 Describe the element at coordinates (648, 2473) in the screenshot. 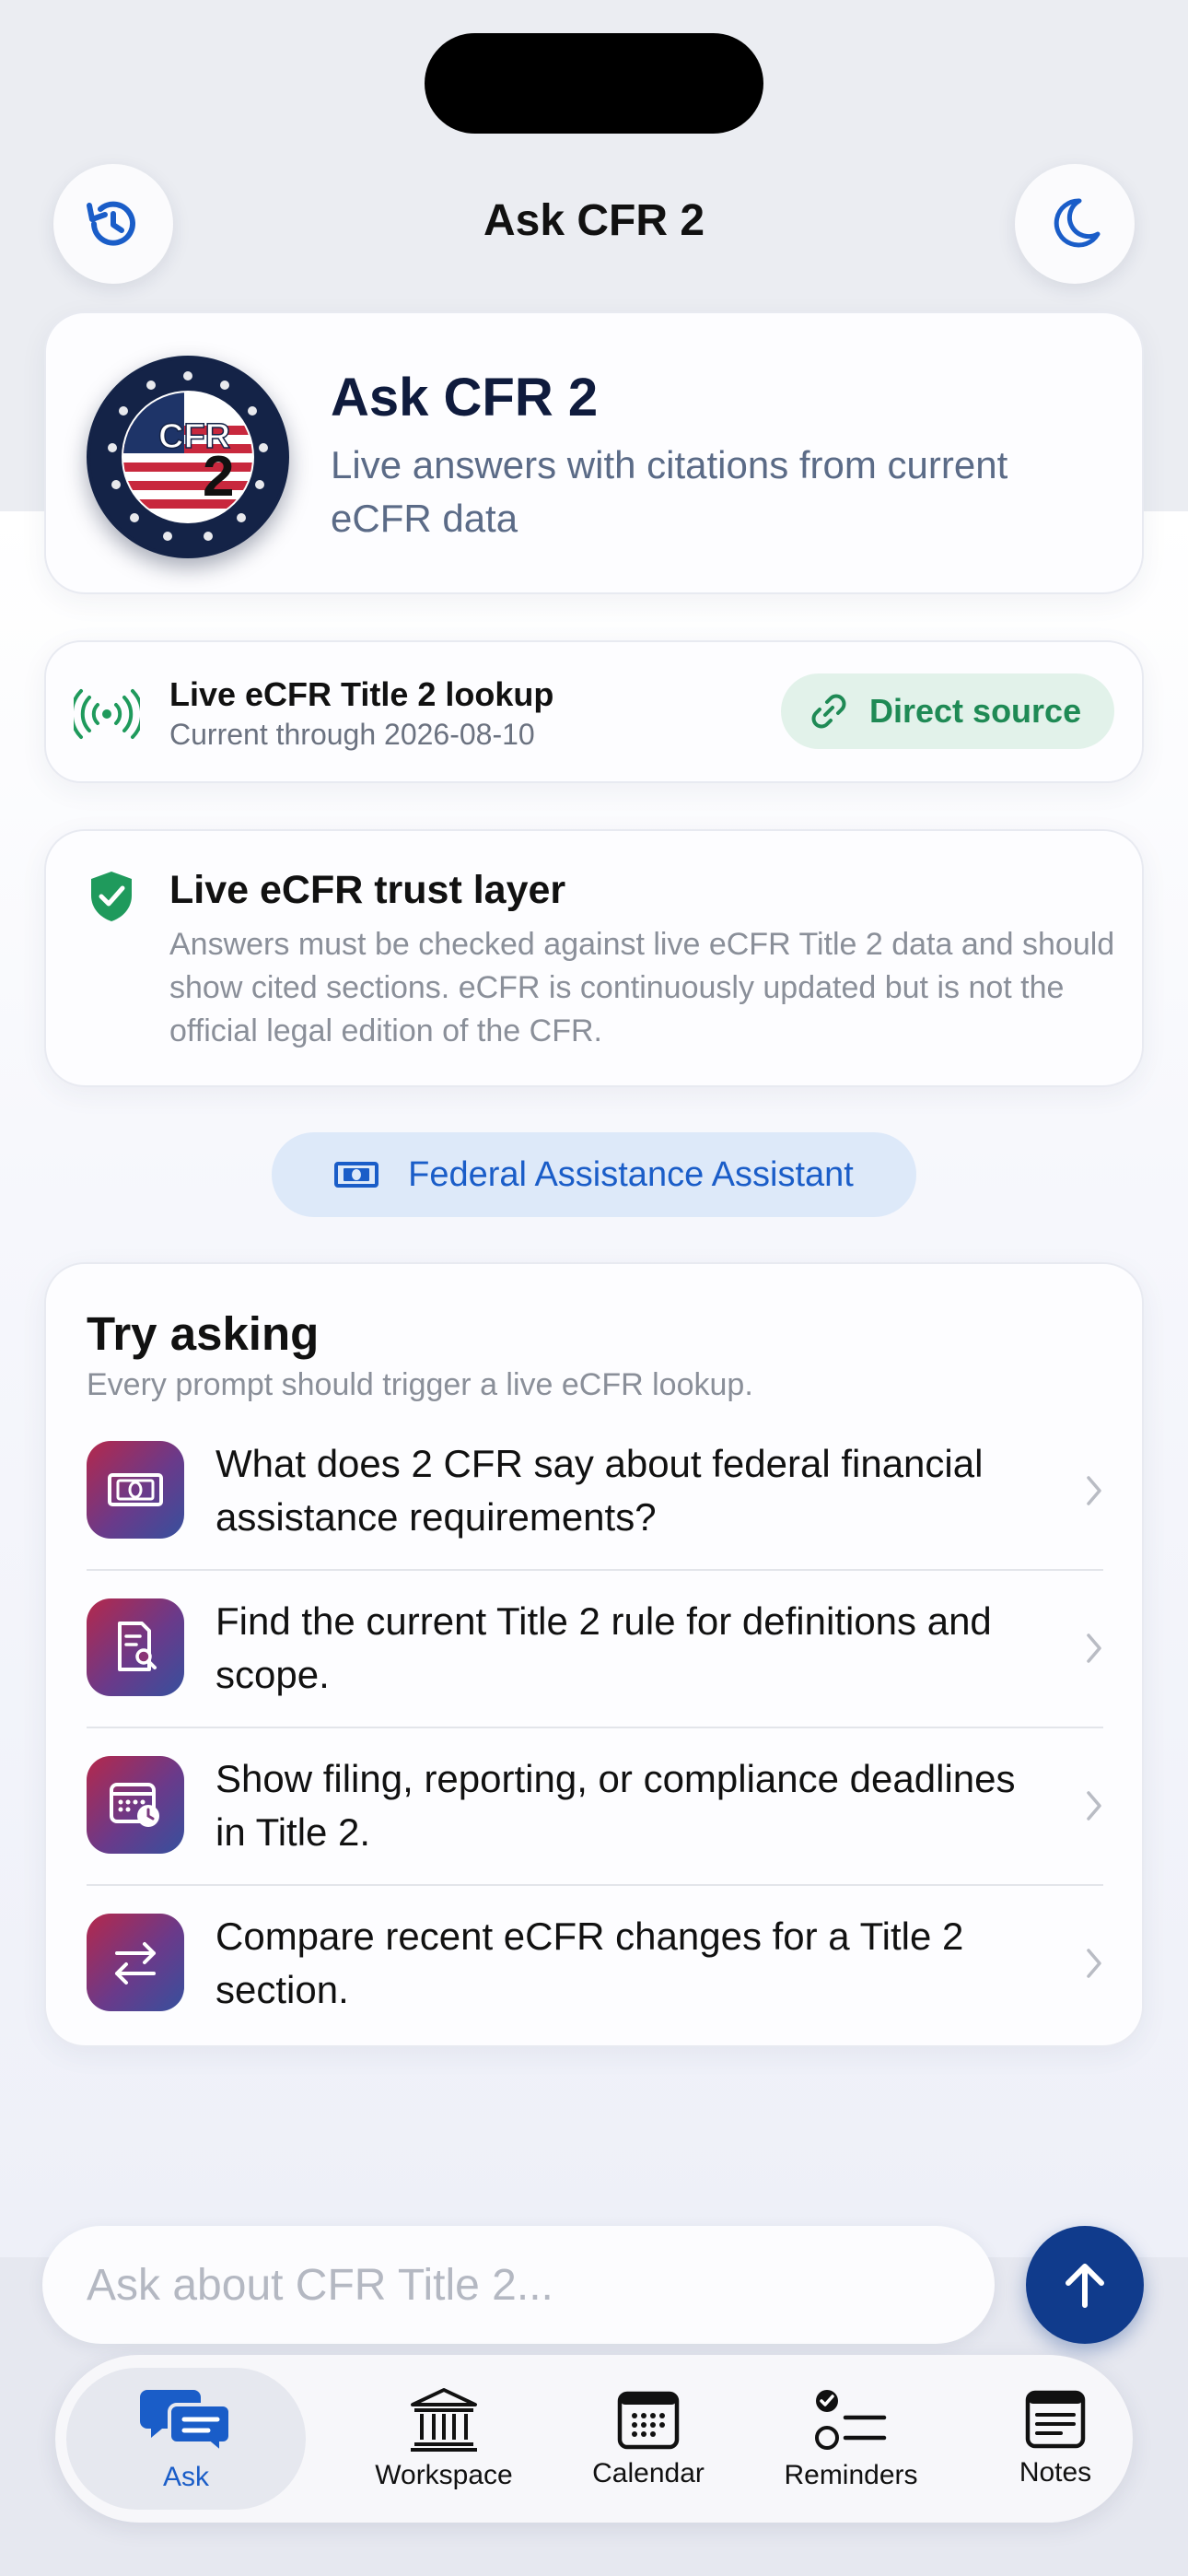

I see `tab-label: Calendar` at that location.